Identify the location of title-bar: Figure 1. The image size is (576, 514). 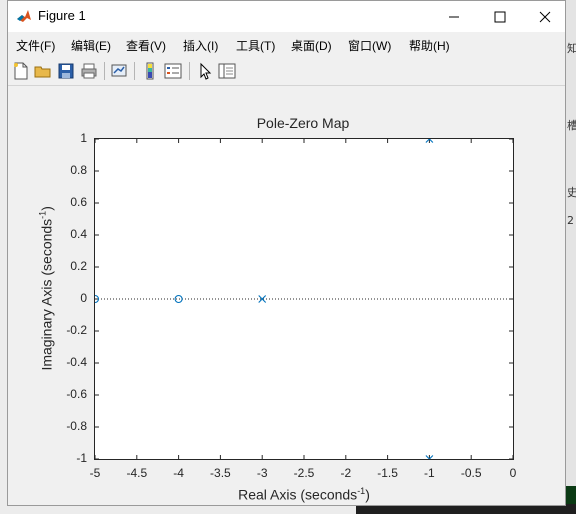
(286, 16).